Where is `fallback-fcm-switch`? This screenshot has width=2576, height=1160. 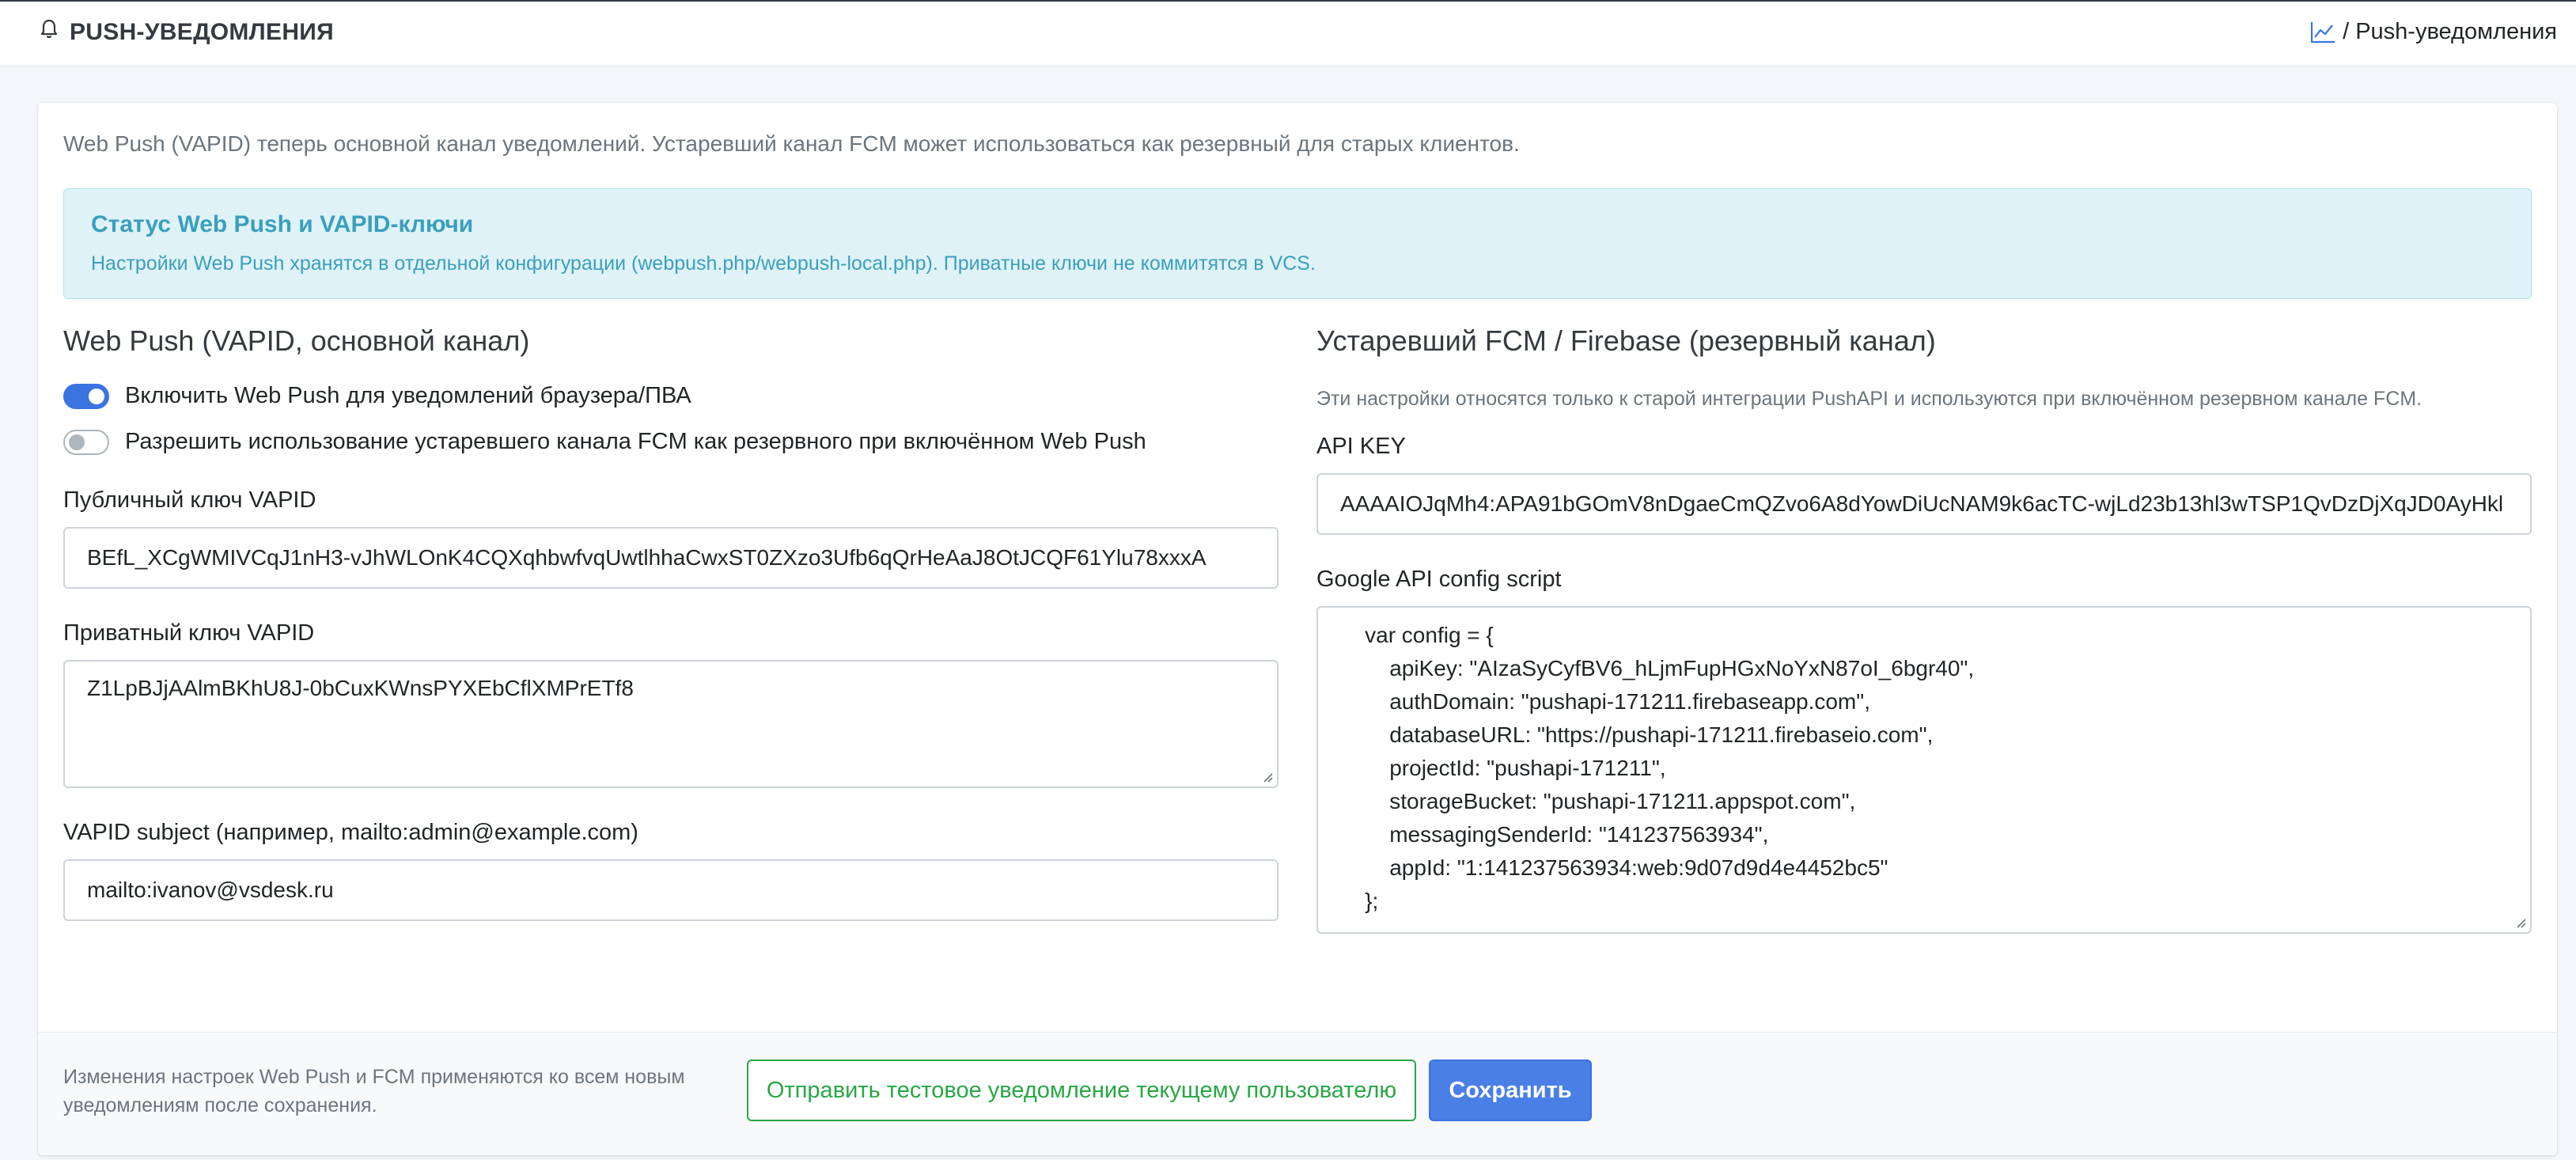
fallback-fcm-switch is located at coordinates (86, 442).